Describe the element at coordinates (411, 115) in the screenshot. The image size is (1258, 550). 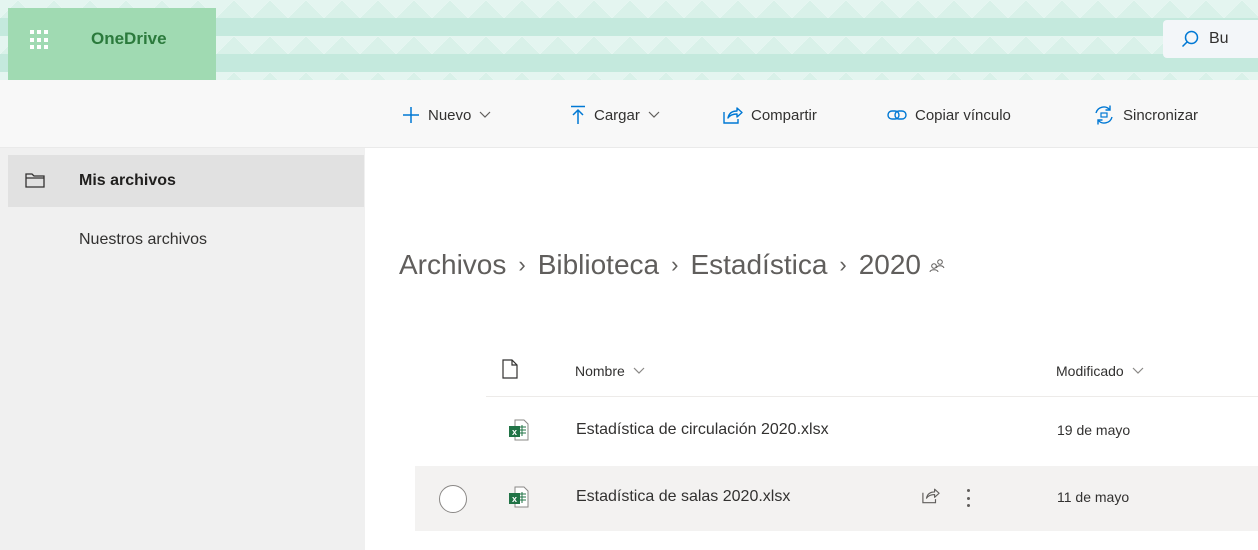
I see `plus-icon` at that location.